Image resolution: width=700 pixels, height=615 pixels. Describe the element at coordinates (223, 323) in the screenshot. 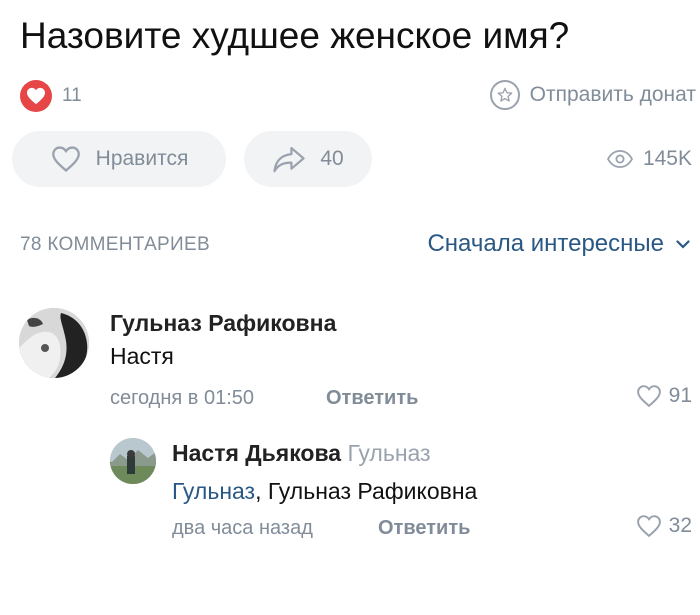

I see `comment-author: Гульназ Рафиковна` at that location.